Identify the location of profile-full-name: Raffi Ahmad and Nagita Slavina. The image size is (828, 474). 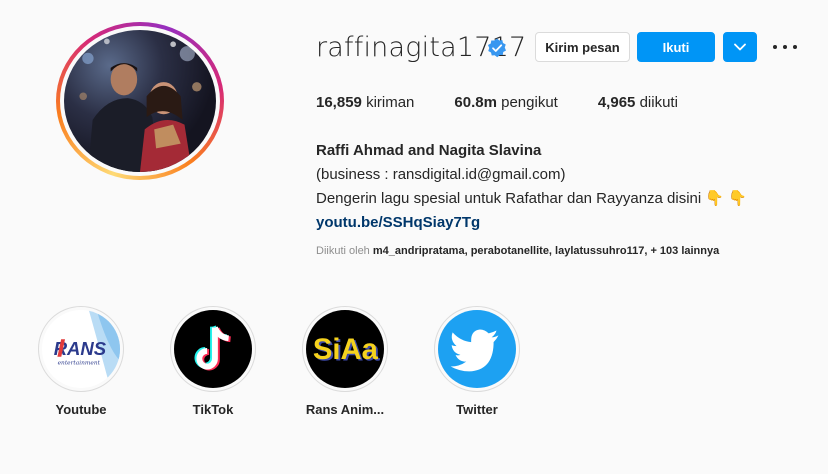
(429, 150).